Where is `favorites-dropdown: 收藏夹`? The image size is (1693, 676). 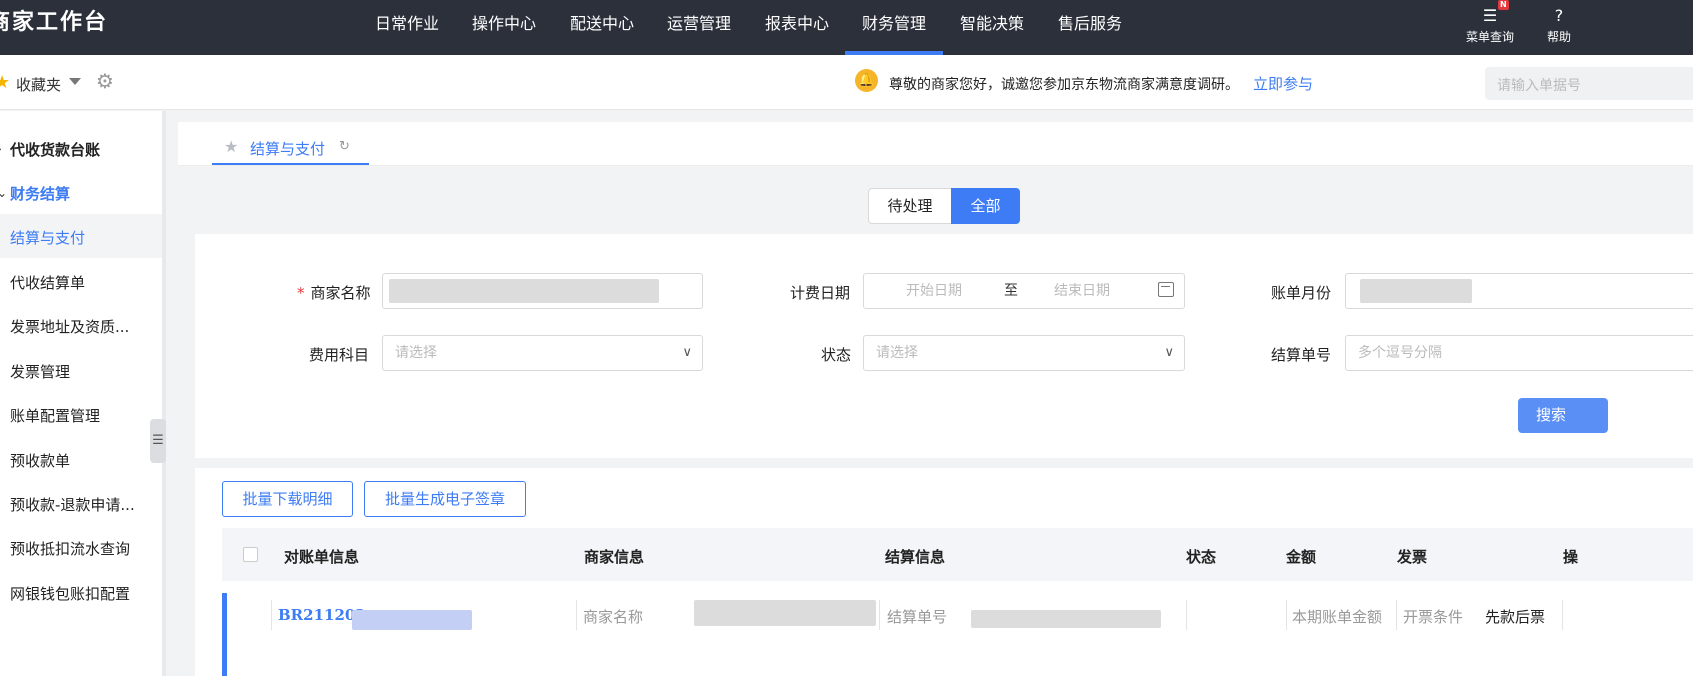 favorites-dropdown: 收藏夹 is located at coordinates (38, 84).